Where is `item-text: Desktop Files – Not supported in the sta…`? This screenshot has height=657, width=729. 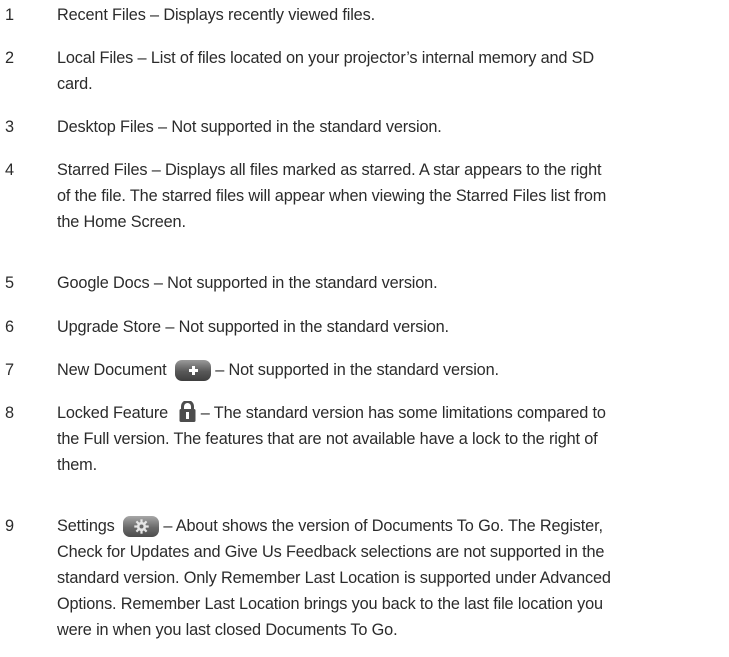 item-text: Desktop Files – Not supported in the sta… is located at coordinates (389, 127).